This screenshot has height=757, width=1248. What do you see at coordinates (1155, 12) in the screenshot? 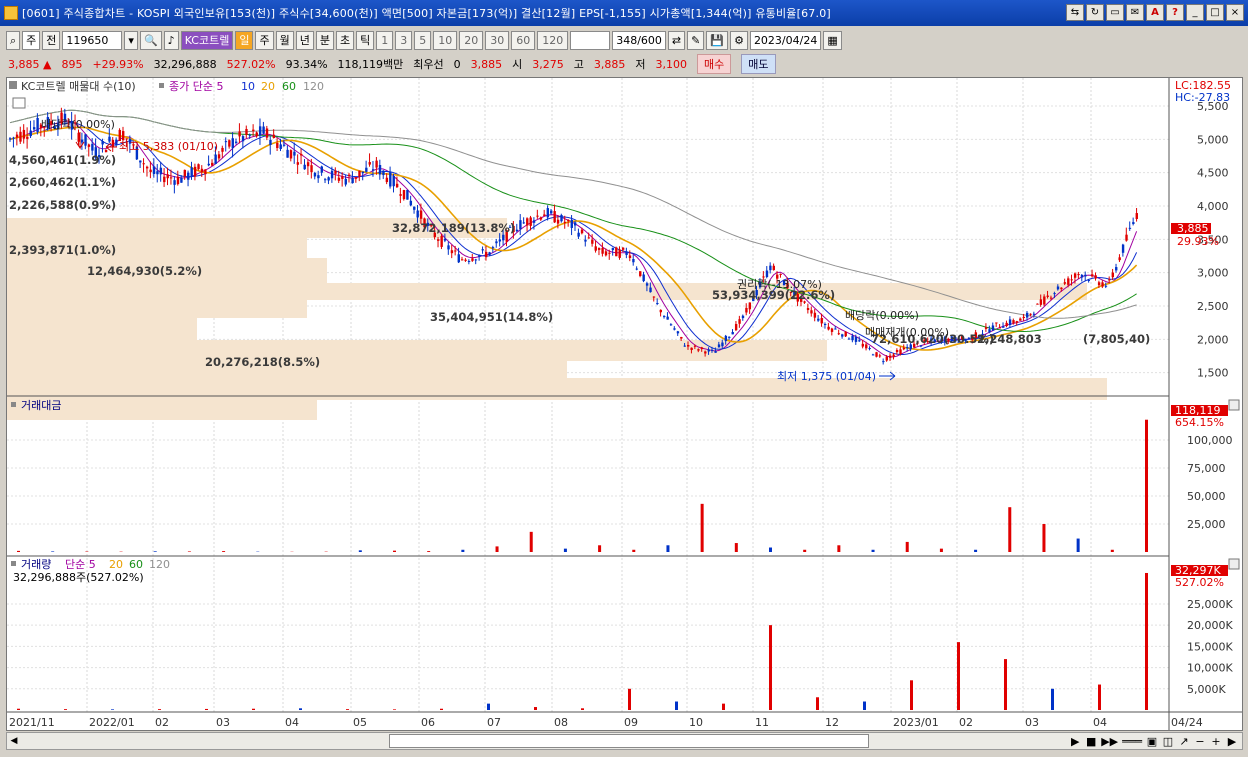
I see `font-icon: A` at bounding box center [1155, 12].